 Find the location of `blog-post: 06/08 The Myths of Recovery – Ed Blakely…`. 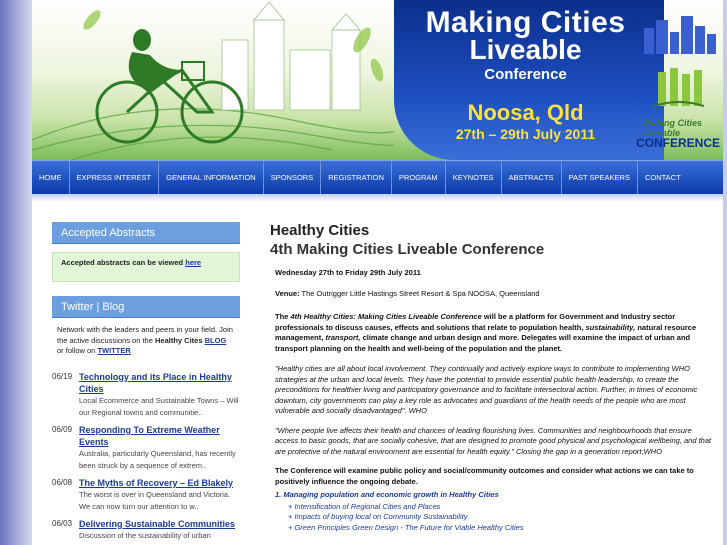

blog-post: 06/08 The Myths of Recovery – Ed Blakely… is located at coordinates (146, 495).